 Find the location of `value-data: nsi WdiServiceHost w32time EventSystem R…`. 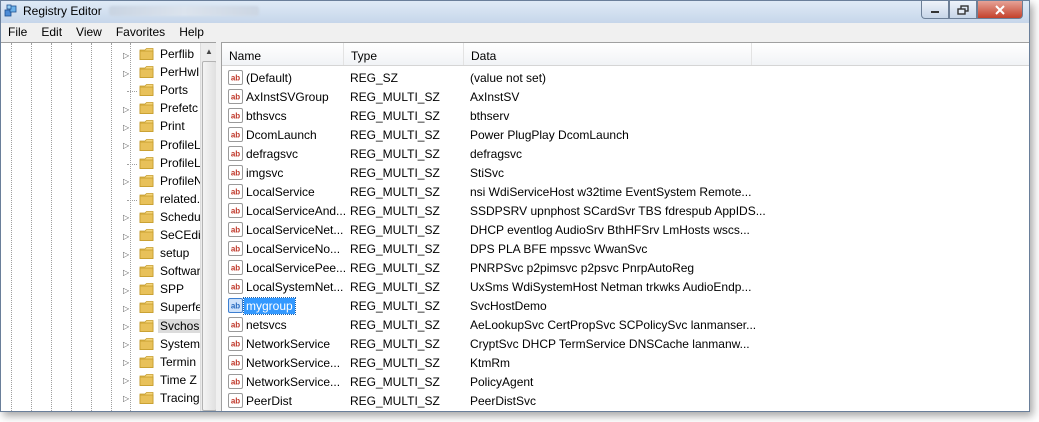

value-data: nsi WdiServiceHost w32time EventSystem R… is located at coordinates (611, 192).